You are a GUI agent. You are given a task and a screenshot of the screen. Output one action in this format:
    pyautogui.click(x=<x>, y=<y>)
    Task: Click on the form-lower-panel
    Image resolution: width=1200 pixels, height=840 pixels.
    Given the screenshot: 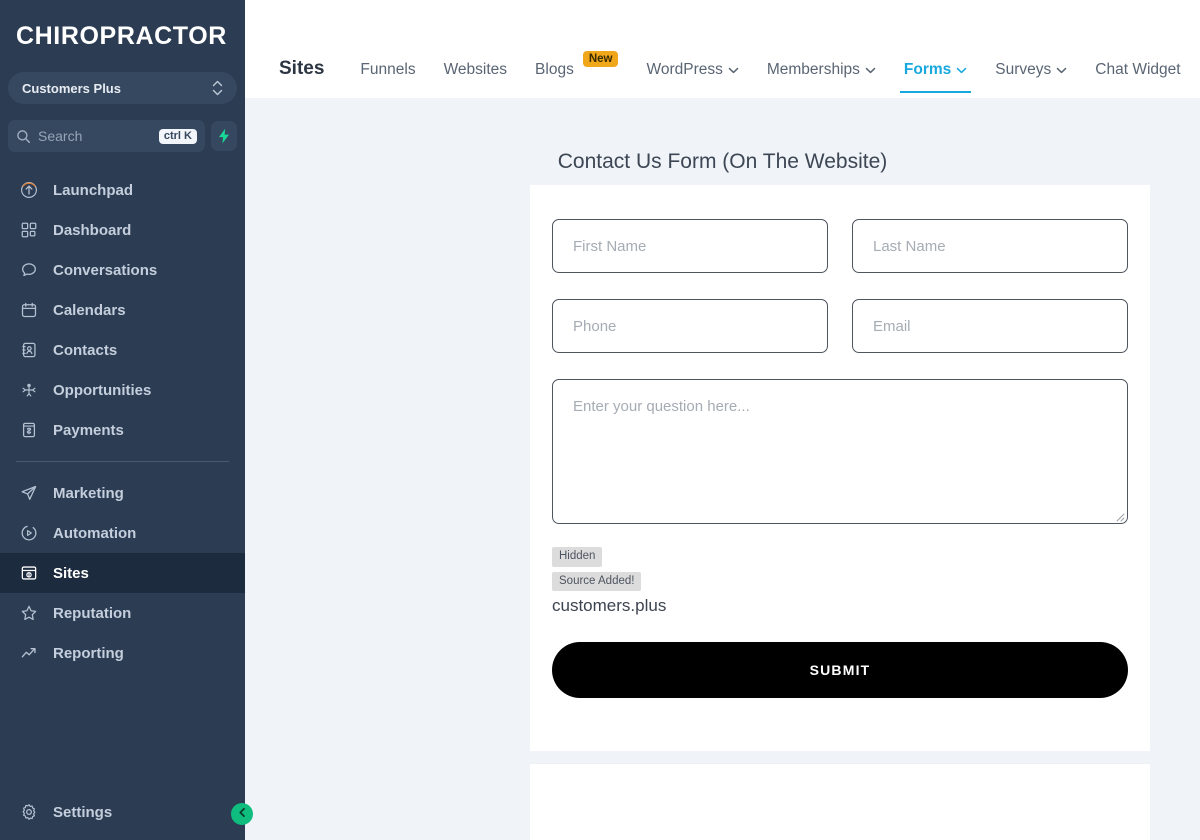 What is the action you would take?
    pyautogui.click(x=840, y=801)
    